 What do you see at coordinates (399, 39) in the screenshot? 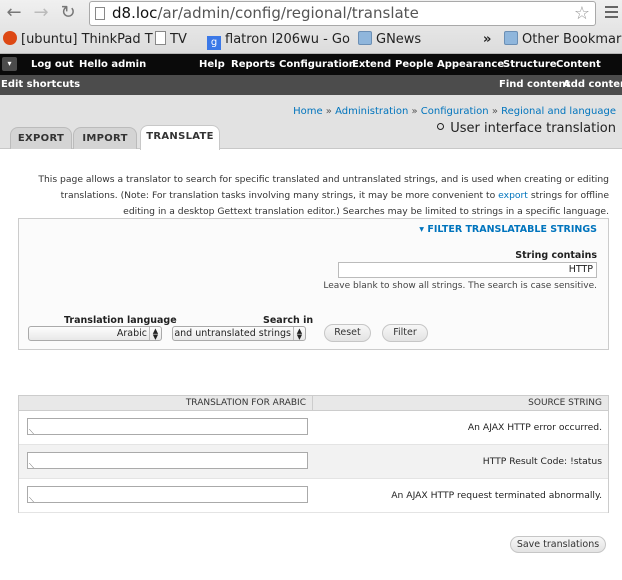
I see `bookmark-label: GNews` at bounding box center [399, 39].